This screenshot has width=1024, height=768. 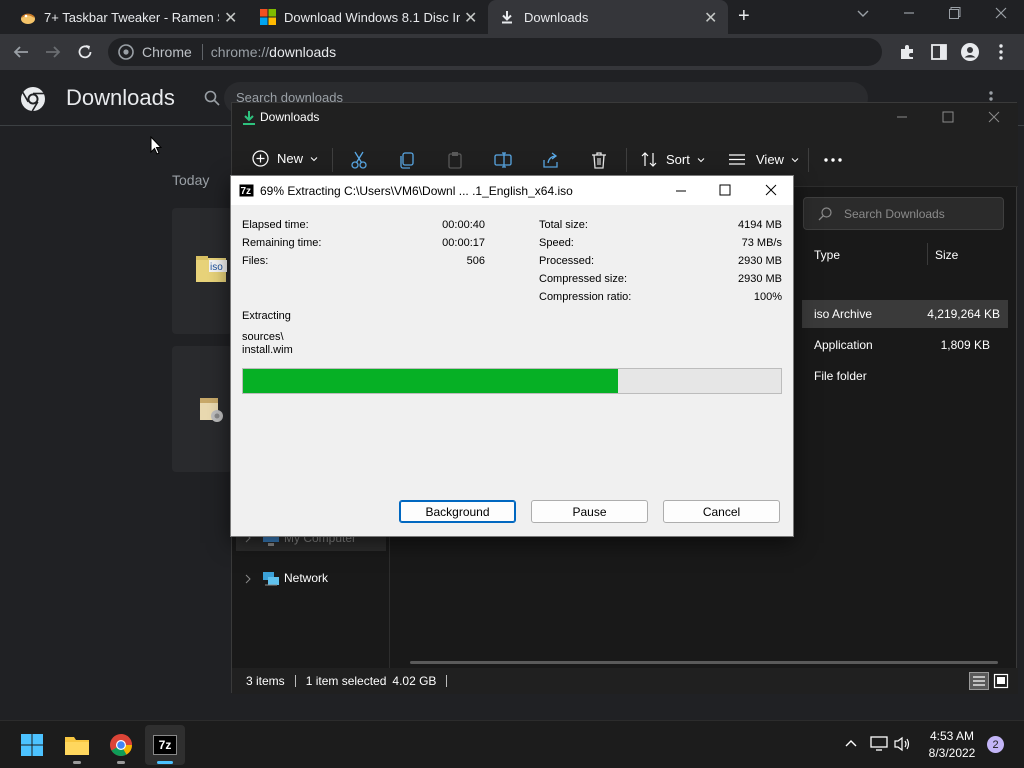 I want to click on speed-value: 73 MB/s, so click(x=761, y=243).